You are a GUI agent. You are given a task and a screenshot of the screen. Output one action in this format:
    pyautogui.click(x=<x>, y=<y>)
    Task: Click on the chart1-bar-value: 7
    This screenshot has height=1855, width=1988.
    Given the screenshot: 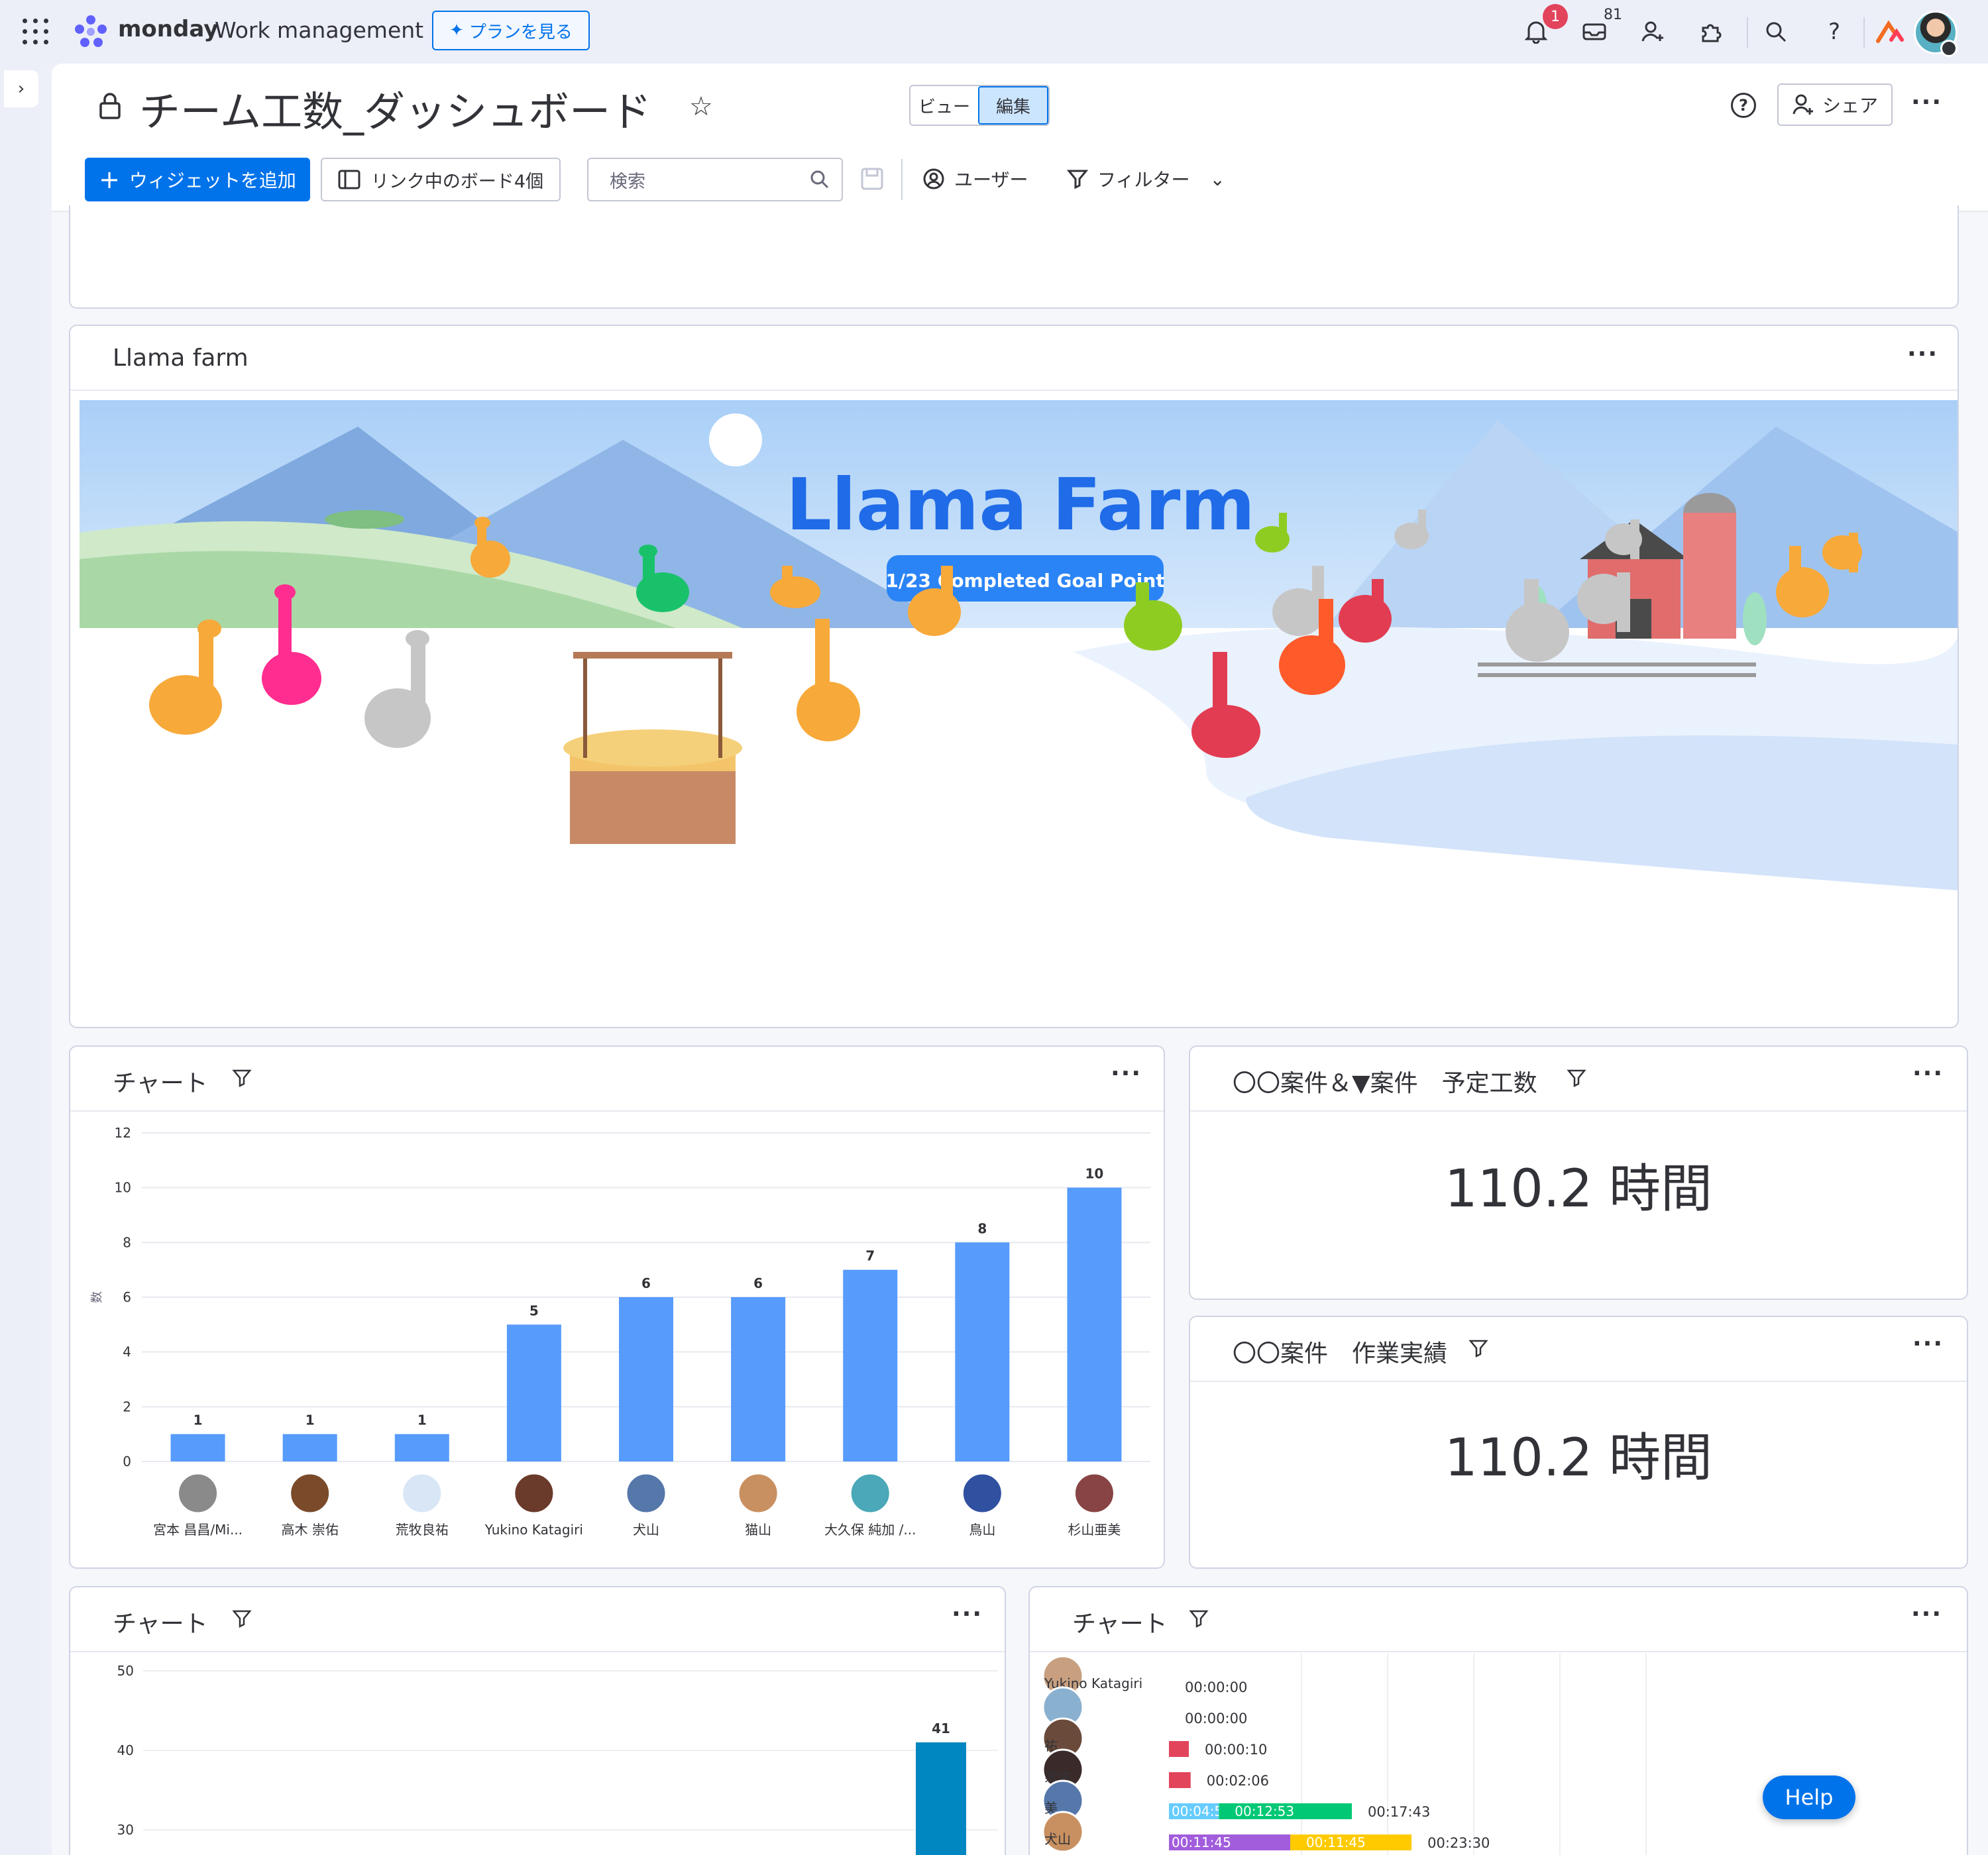 What is the action you would take?
    pyautogui.click(x=870, y=1256)
    